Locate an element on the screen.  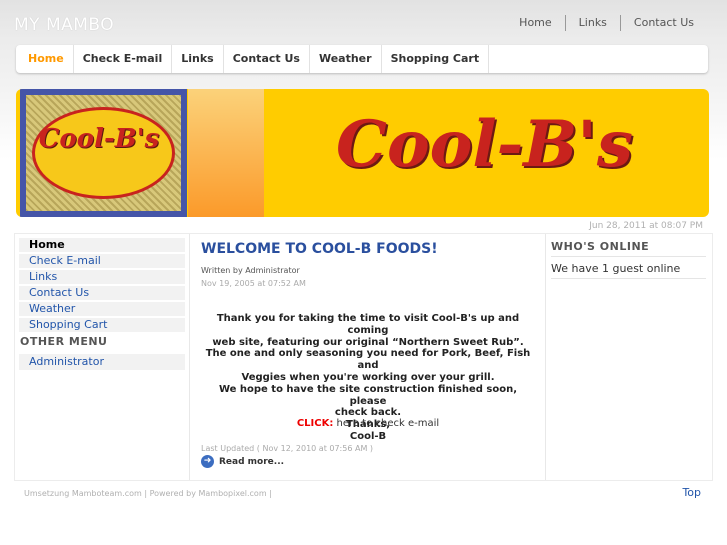
site-title: MY MAMBO is located at coordinates (64, 25).